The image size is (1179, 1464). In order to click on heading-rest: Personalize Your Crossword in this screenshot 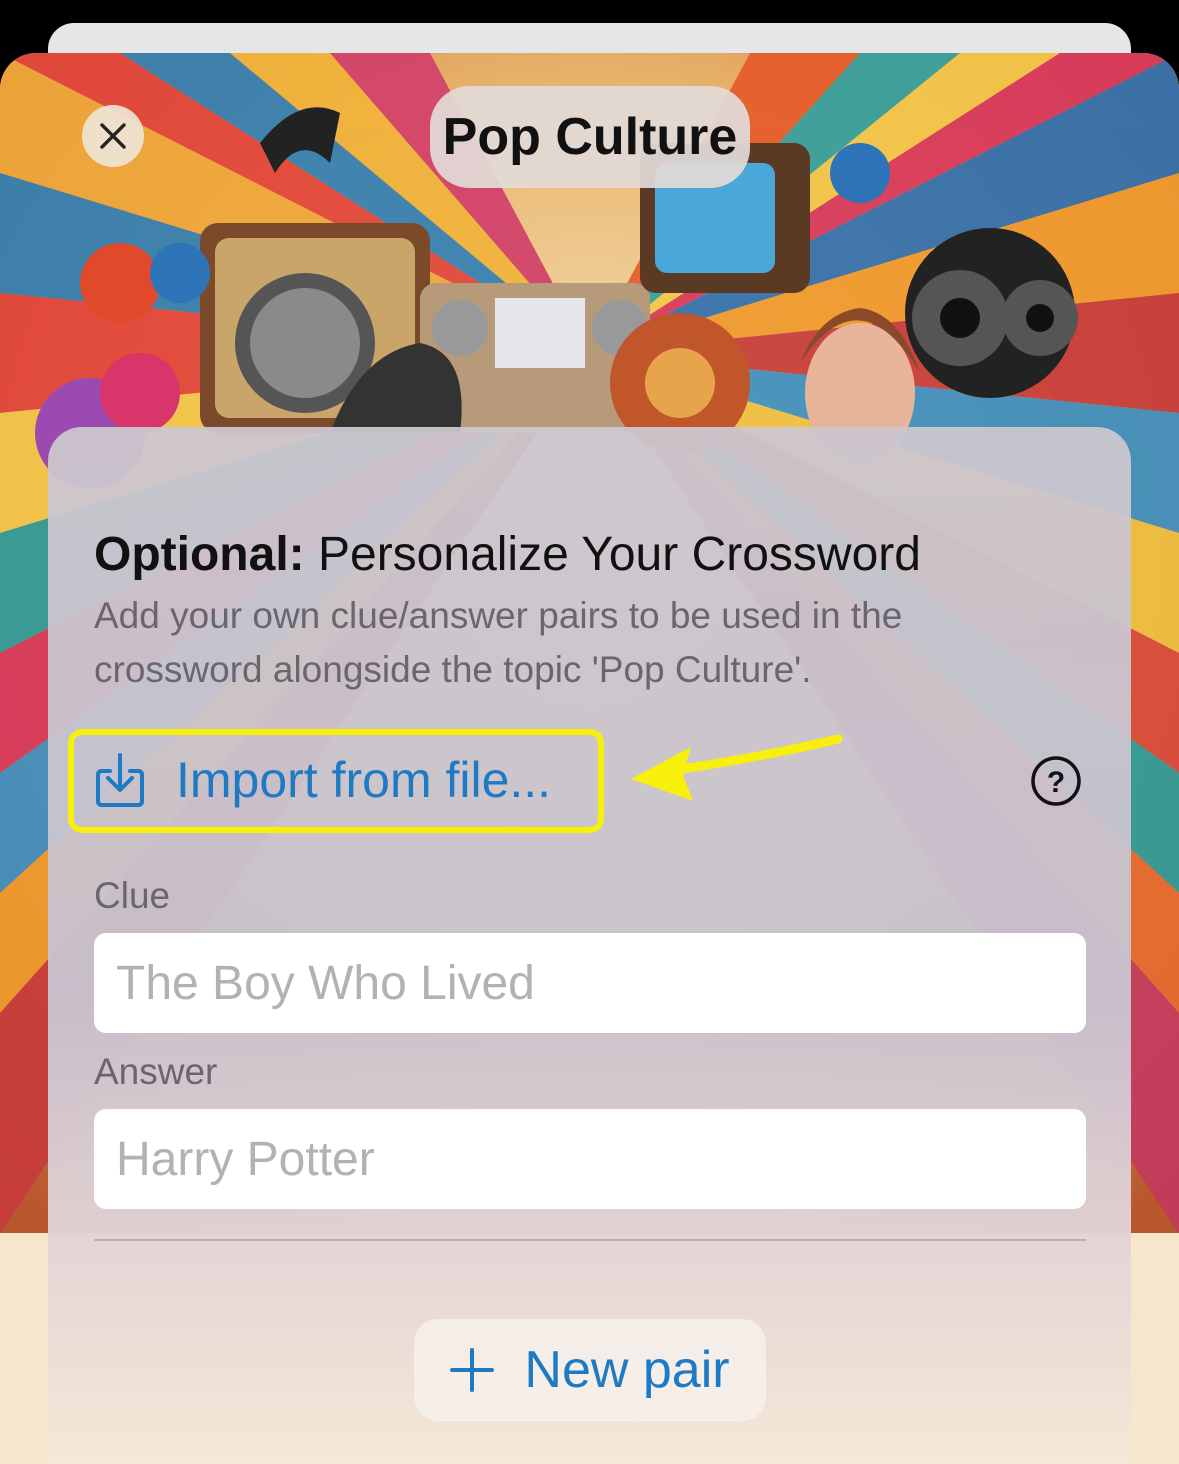, I will do `click(612, 554)`.